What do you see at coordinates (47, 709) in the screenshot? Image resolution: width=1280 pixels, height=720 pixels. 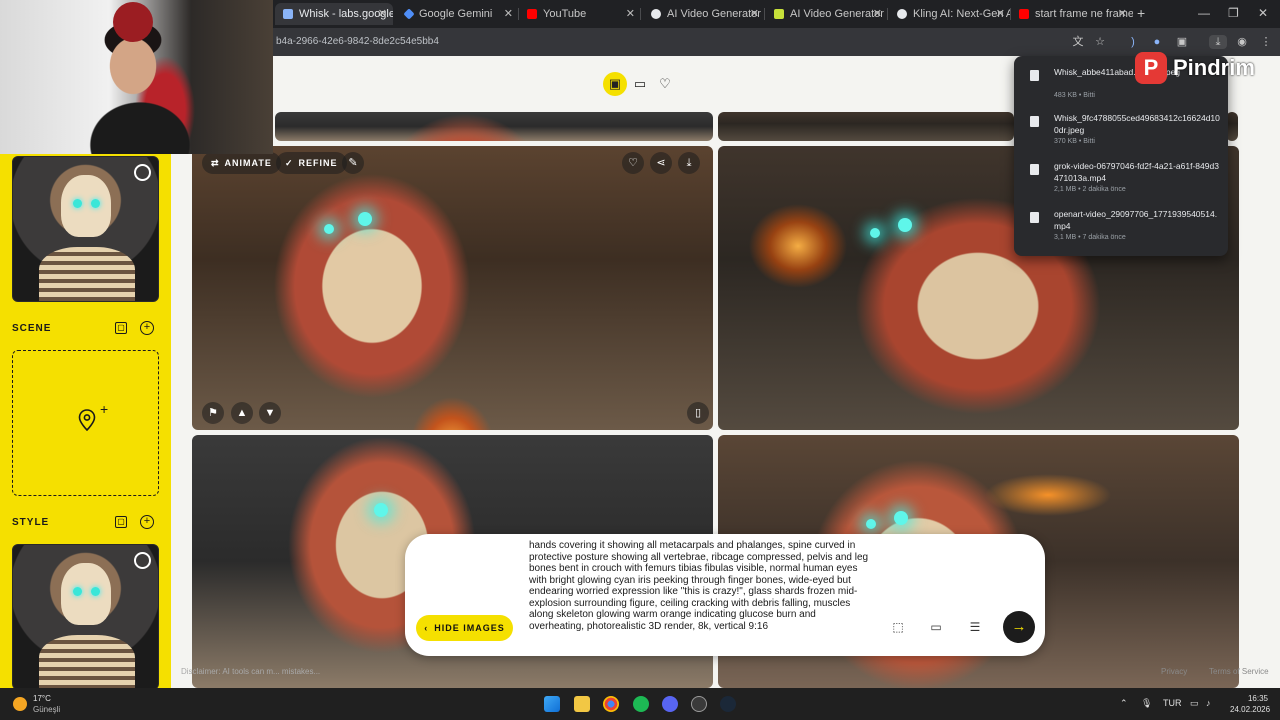 I see `weather-description: Güneşli` at bounding box center [47, 709].